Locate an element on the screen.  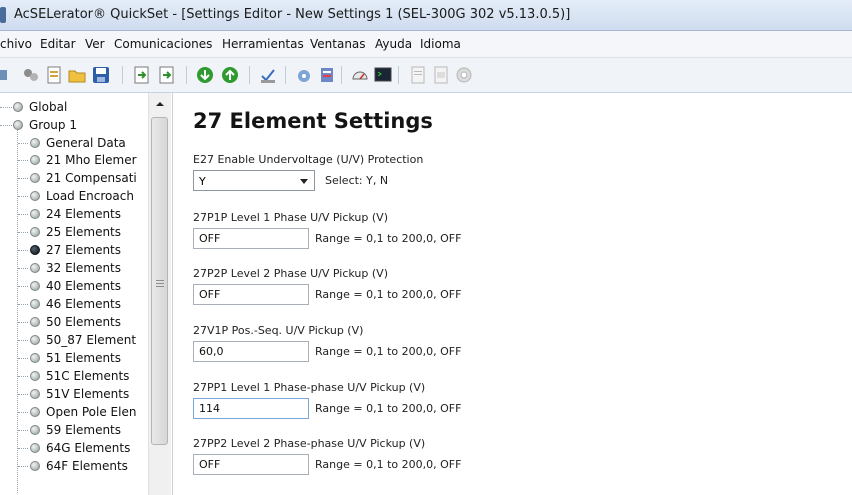
toolbar is located at coordinates (426, 75).